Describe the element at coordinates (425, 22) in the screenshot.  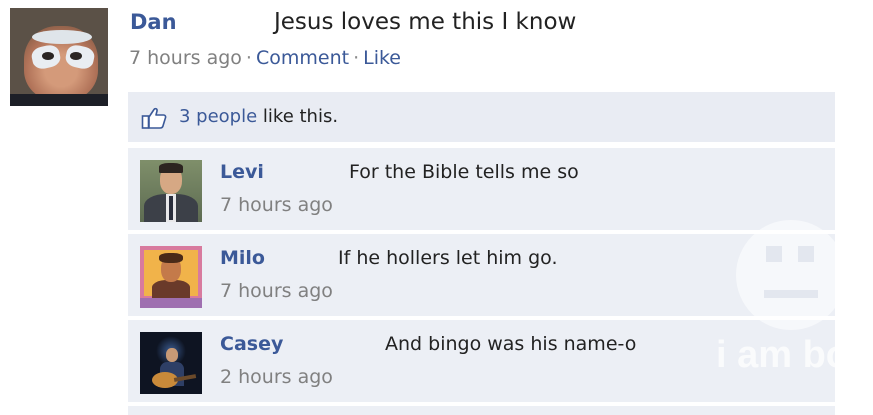
I see `post-text: Jesus loves me this I know` at that location.